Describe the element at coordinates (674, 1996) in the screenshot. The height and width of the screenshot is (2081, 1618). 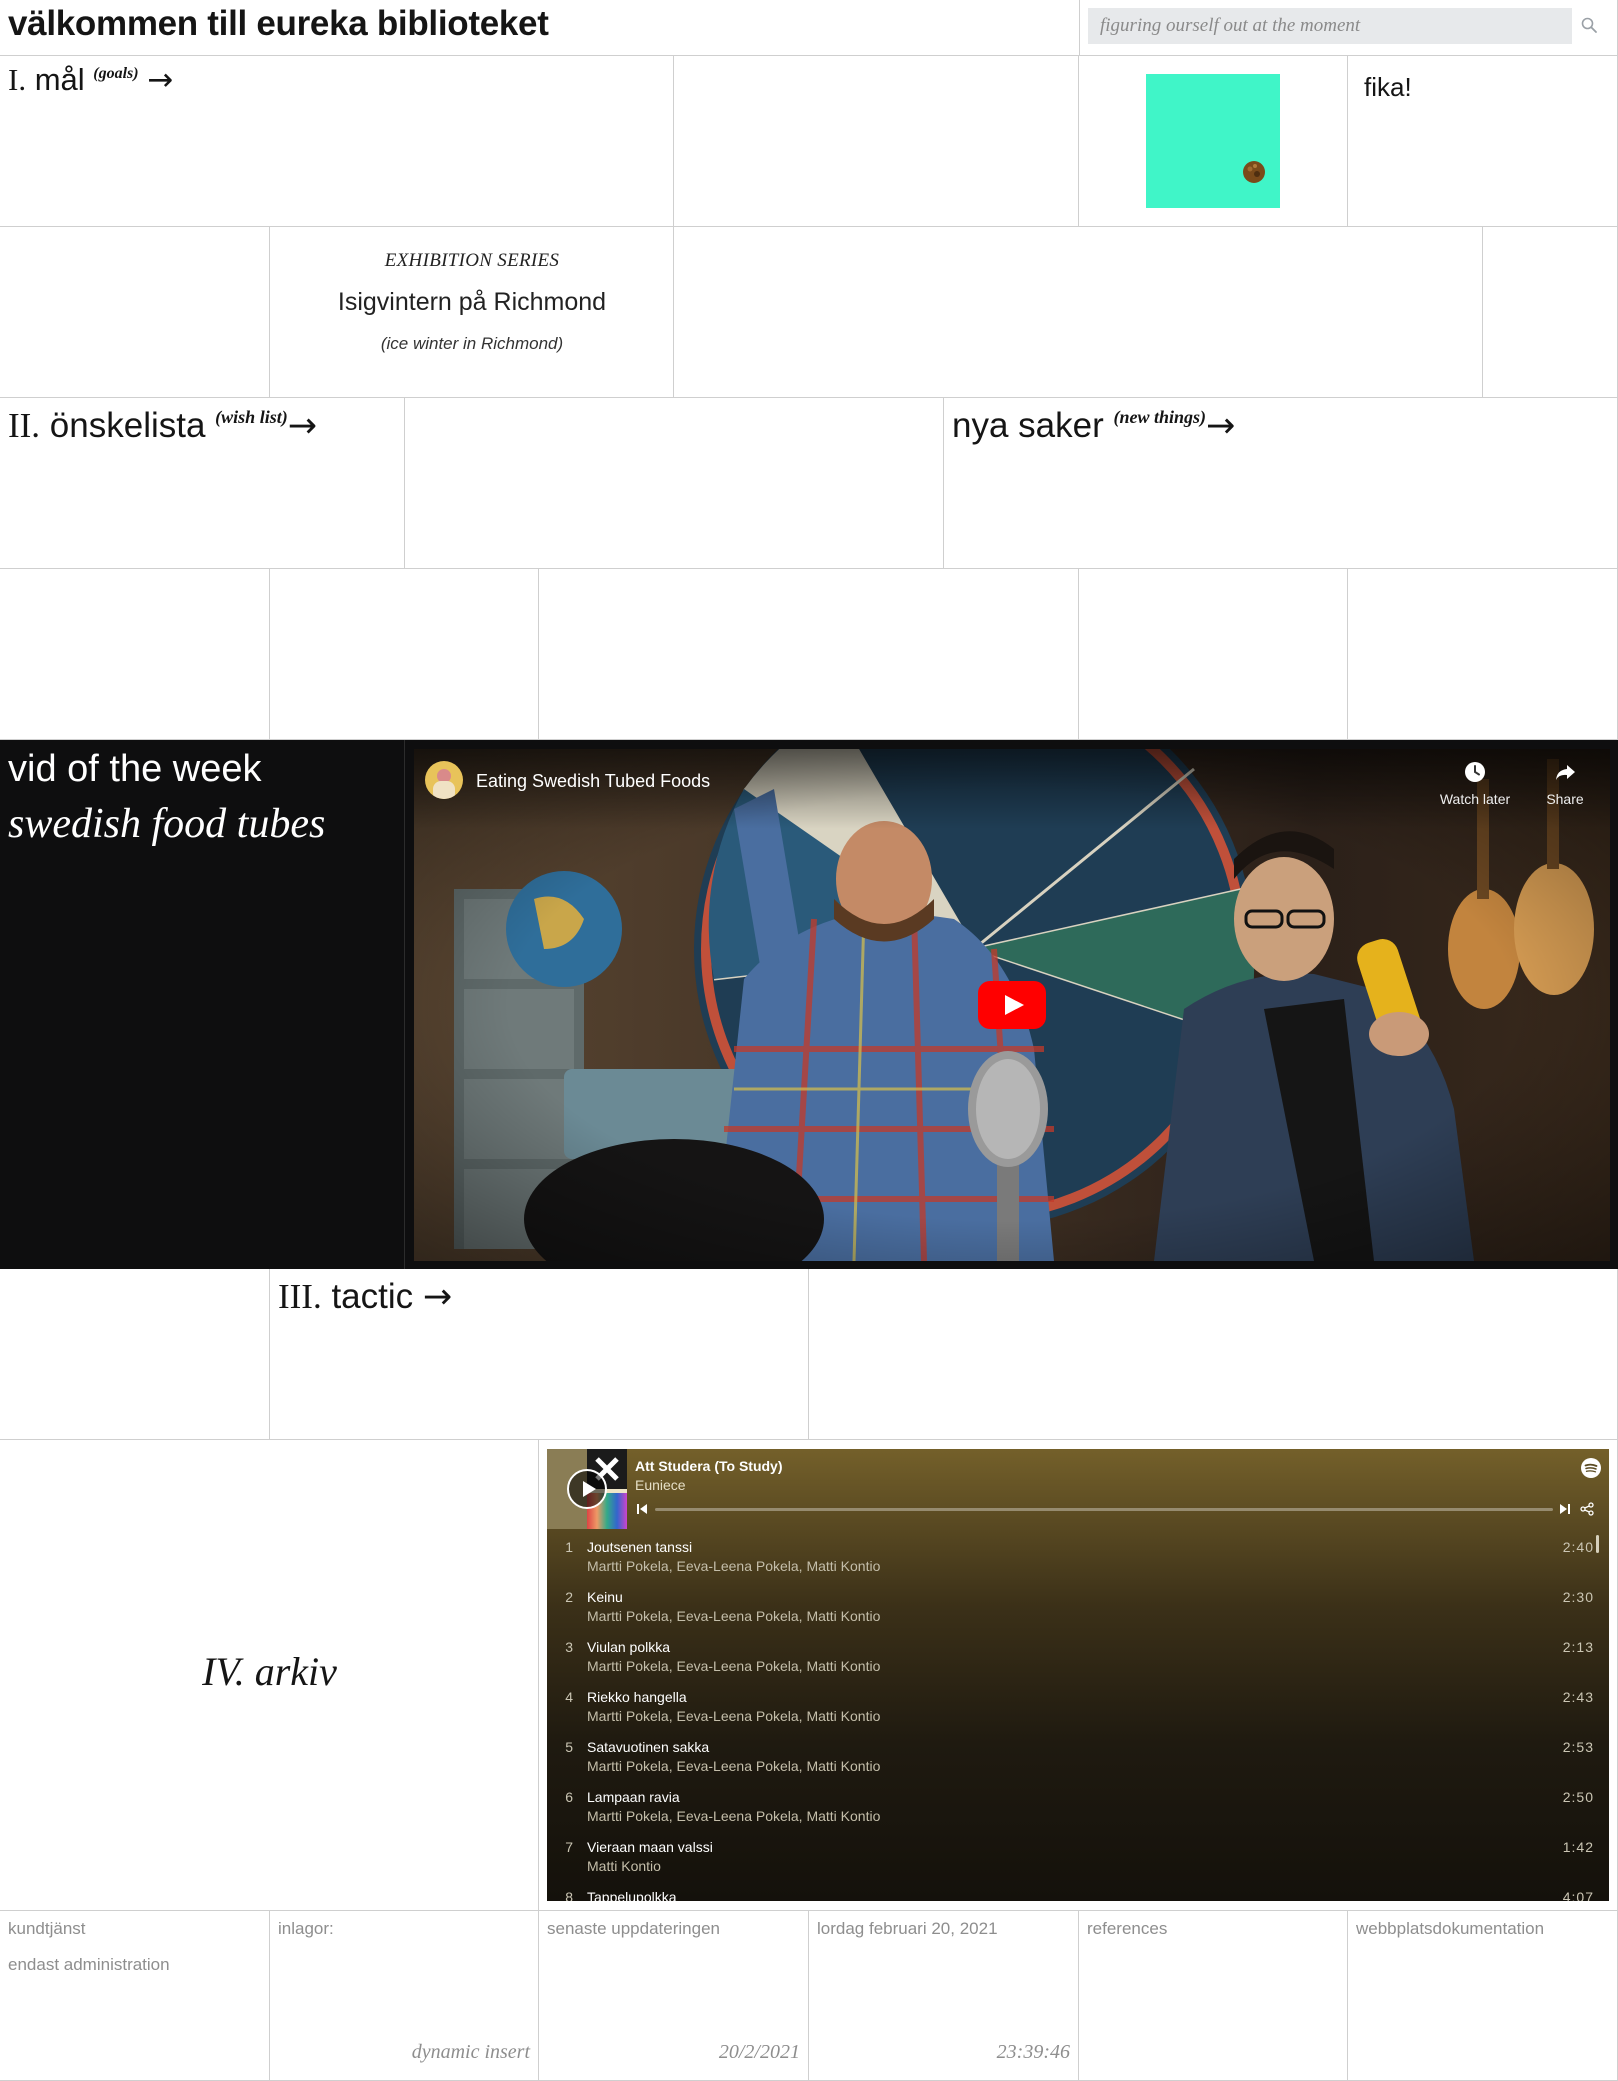
I see `footer-updates-cell: senaste uppdateringen 20/2/2021` at that location.